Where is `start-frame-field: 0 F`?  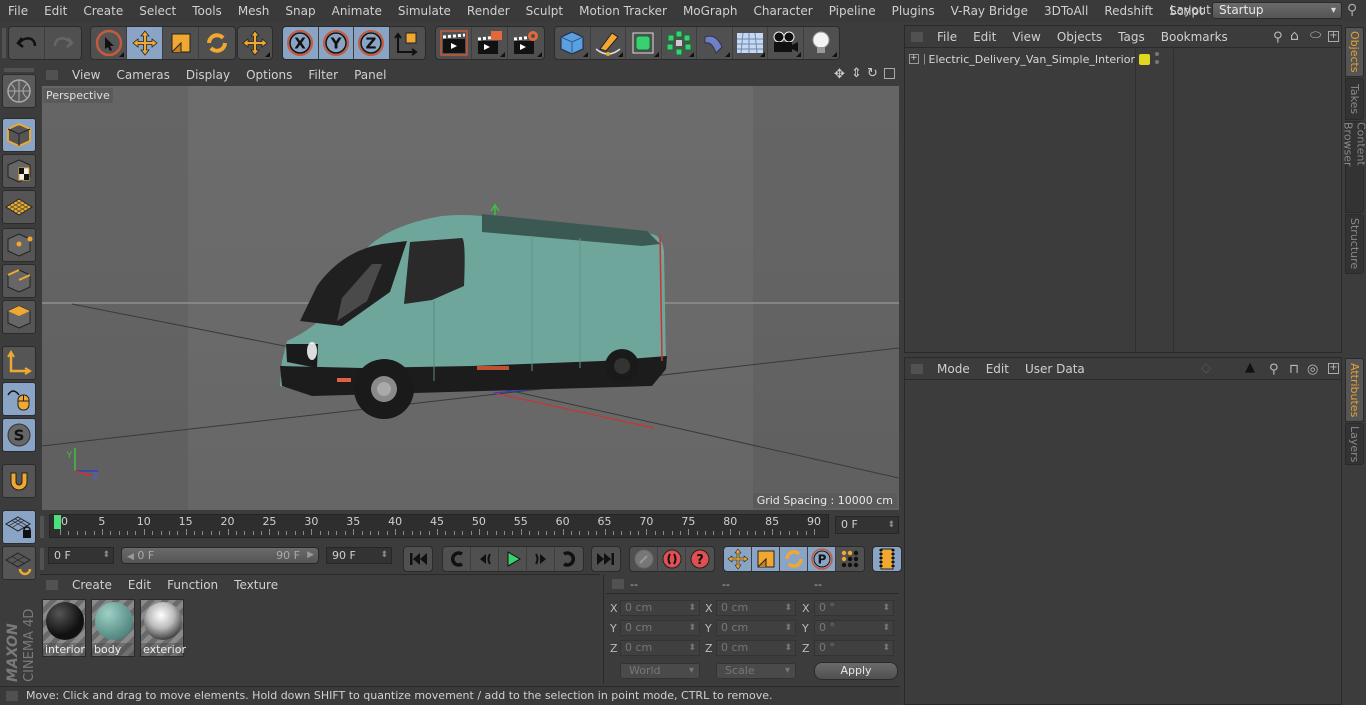
start-frame-field: 0 F is located at coordinates (81, 555).